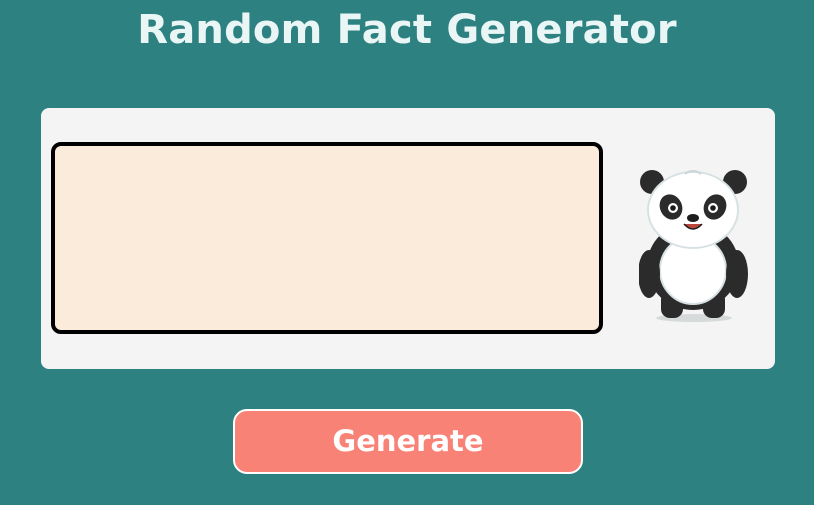  What do you see at coordinates (693, 246) in the screenshot?
I see `panda-icon` at bounding box center [693, 246].